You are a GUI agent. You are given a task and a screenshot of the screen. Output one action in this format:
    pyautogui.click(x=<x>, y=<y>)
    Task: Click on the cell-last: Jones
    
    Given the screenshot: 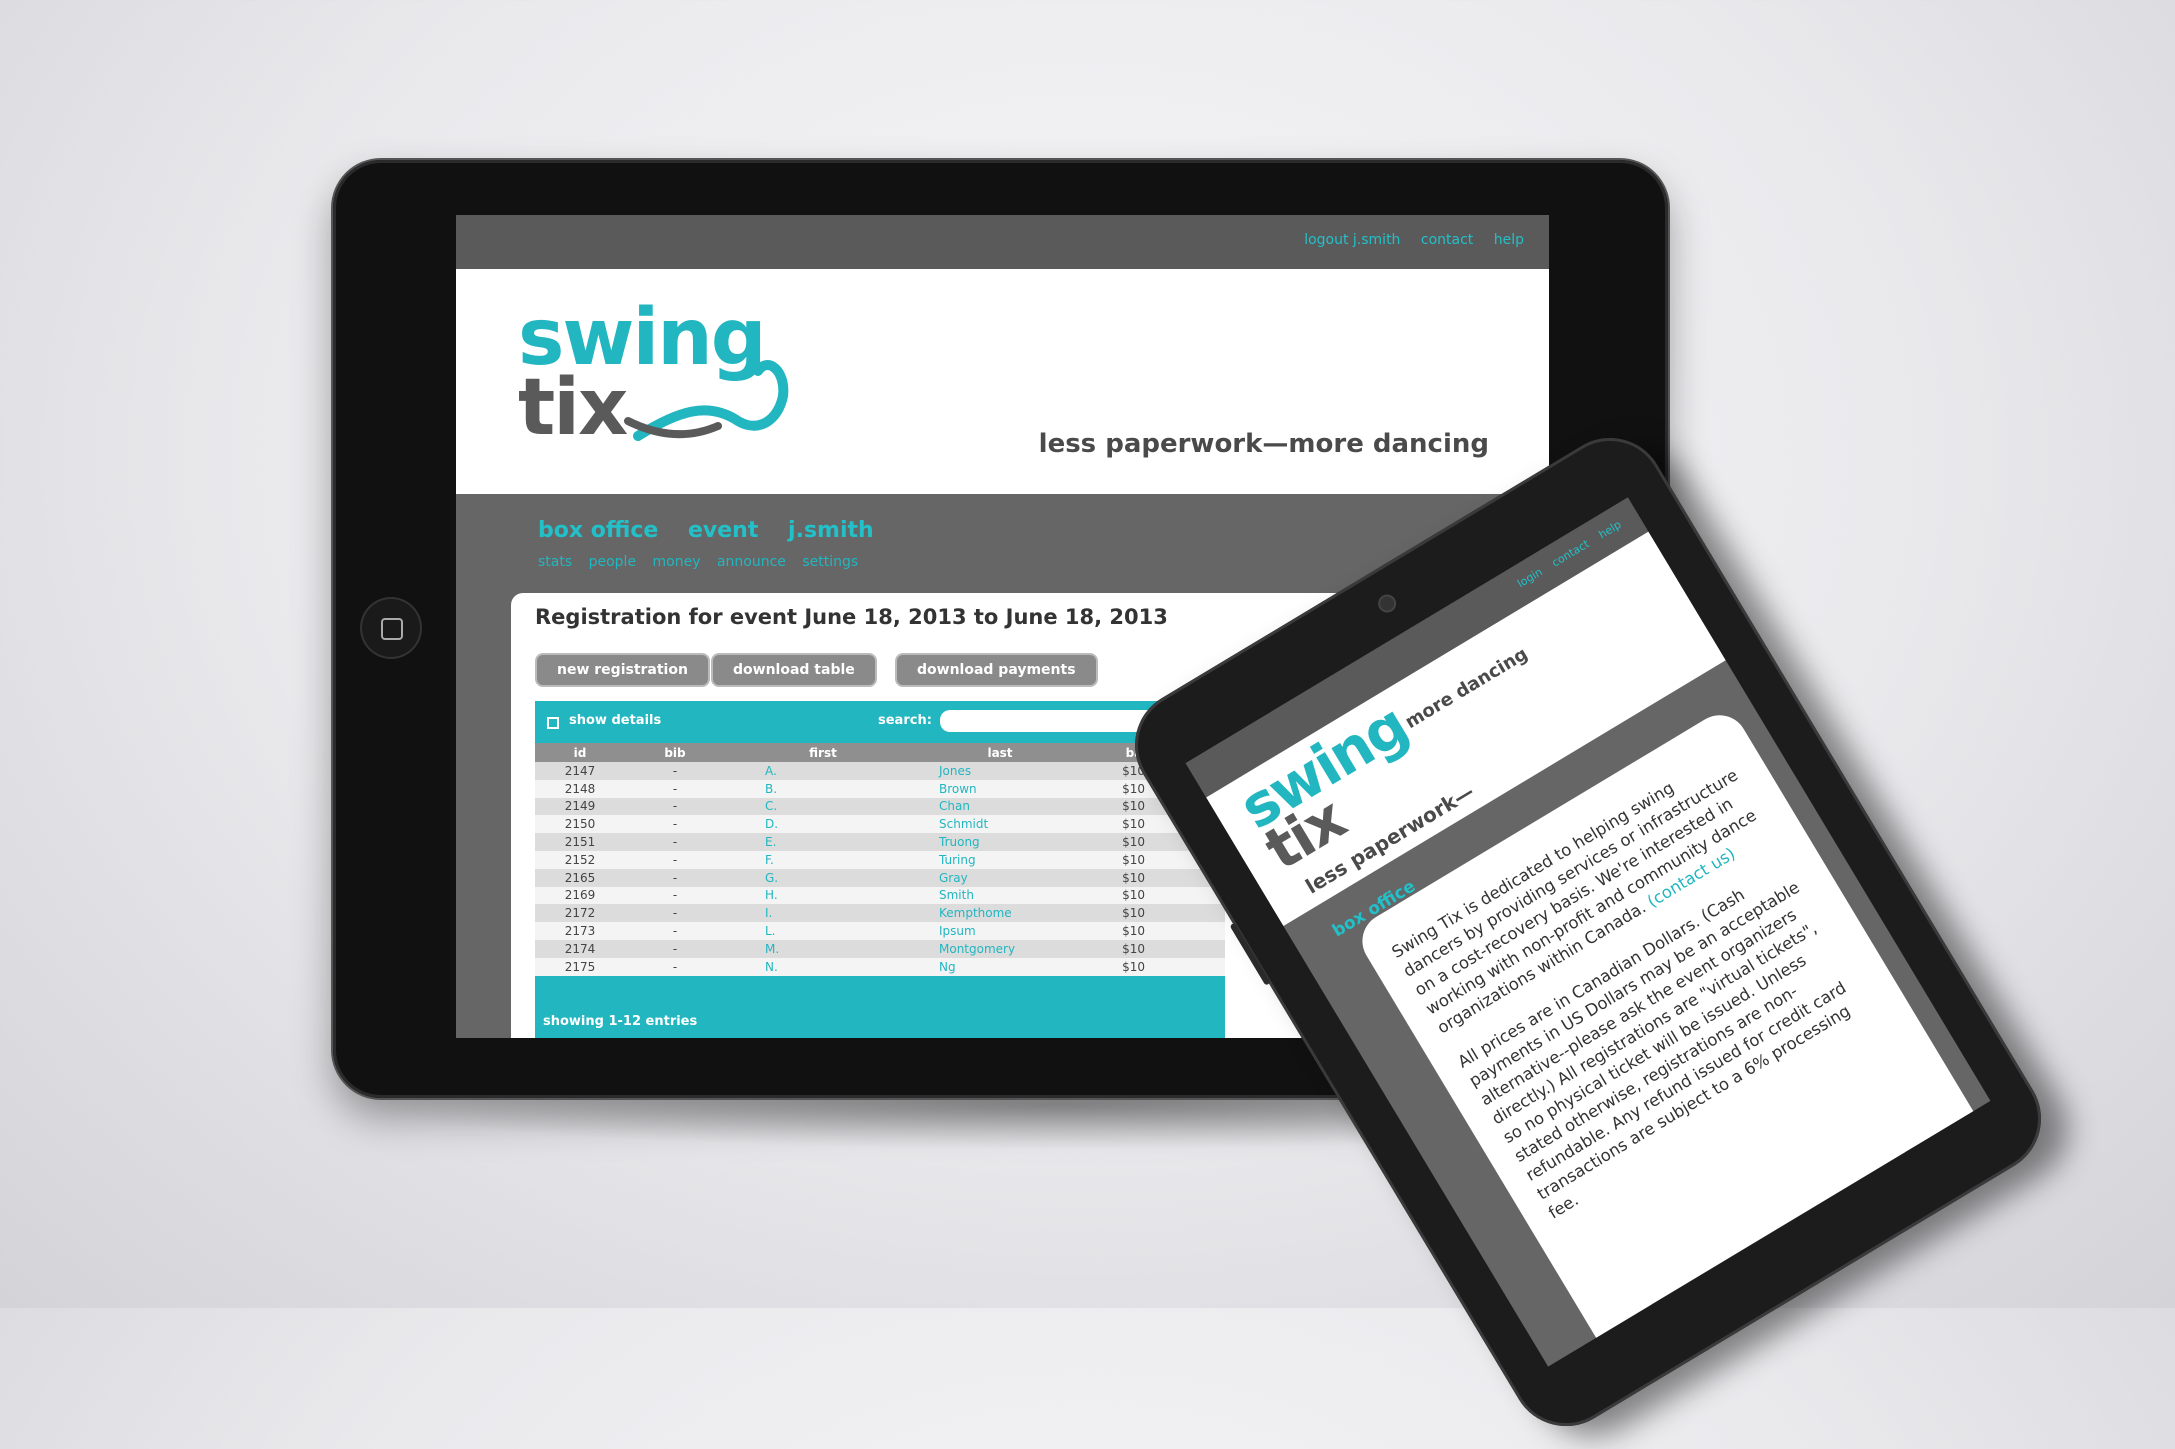 What is the action you would take?
    pyautogui.click(x=1000, y=771)
    